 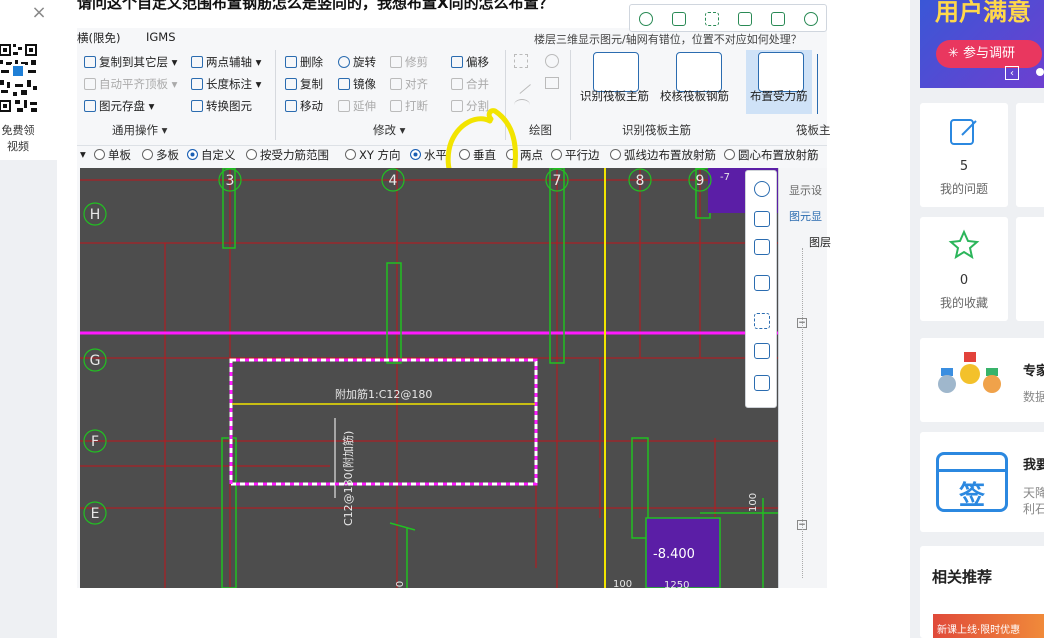 What do you see at coordinates (762, 247) in the screenshot?
I see `cube-view-icon` at bounding box center [762, 247].